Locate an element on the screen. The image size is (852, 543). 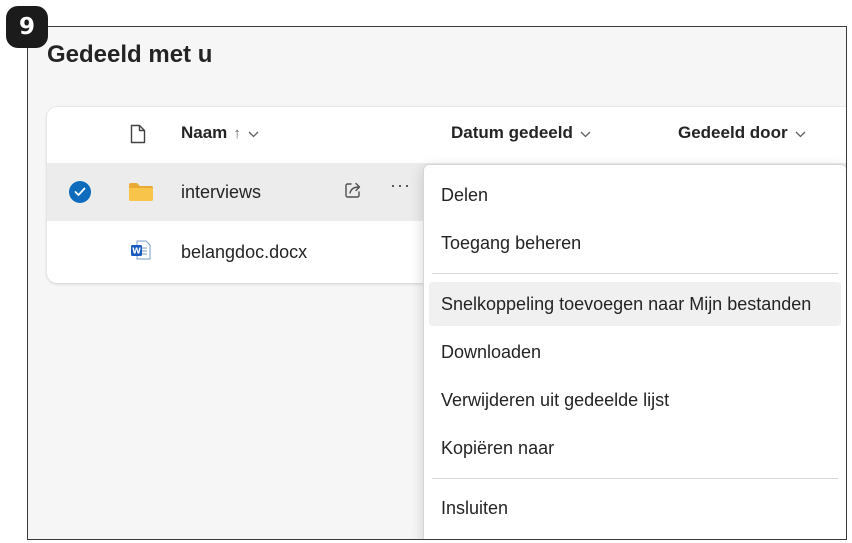
file-list-header: Naam ↑ Datum gedeeld Gedeeld door is located at coordinates (446, 135).